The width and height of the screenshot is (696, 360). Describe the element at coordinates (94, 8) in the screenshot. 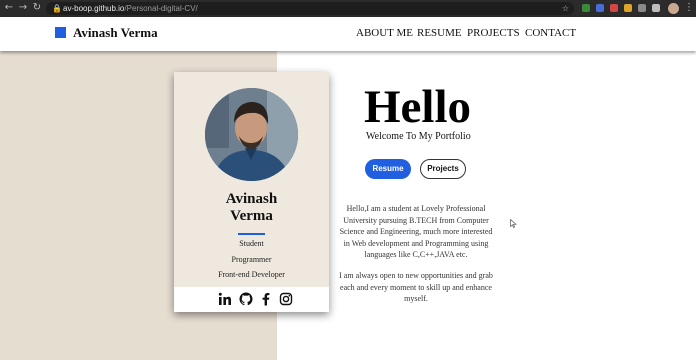

I see `url-host: av-boop.github.io` at that location.